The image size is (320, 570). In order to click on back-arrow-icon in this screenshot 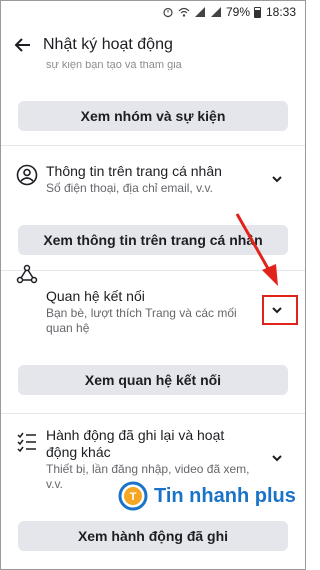, I will do `click(22, 45)`.